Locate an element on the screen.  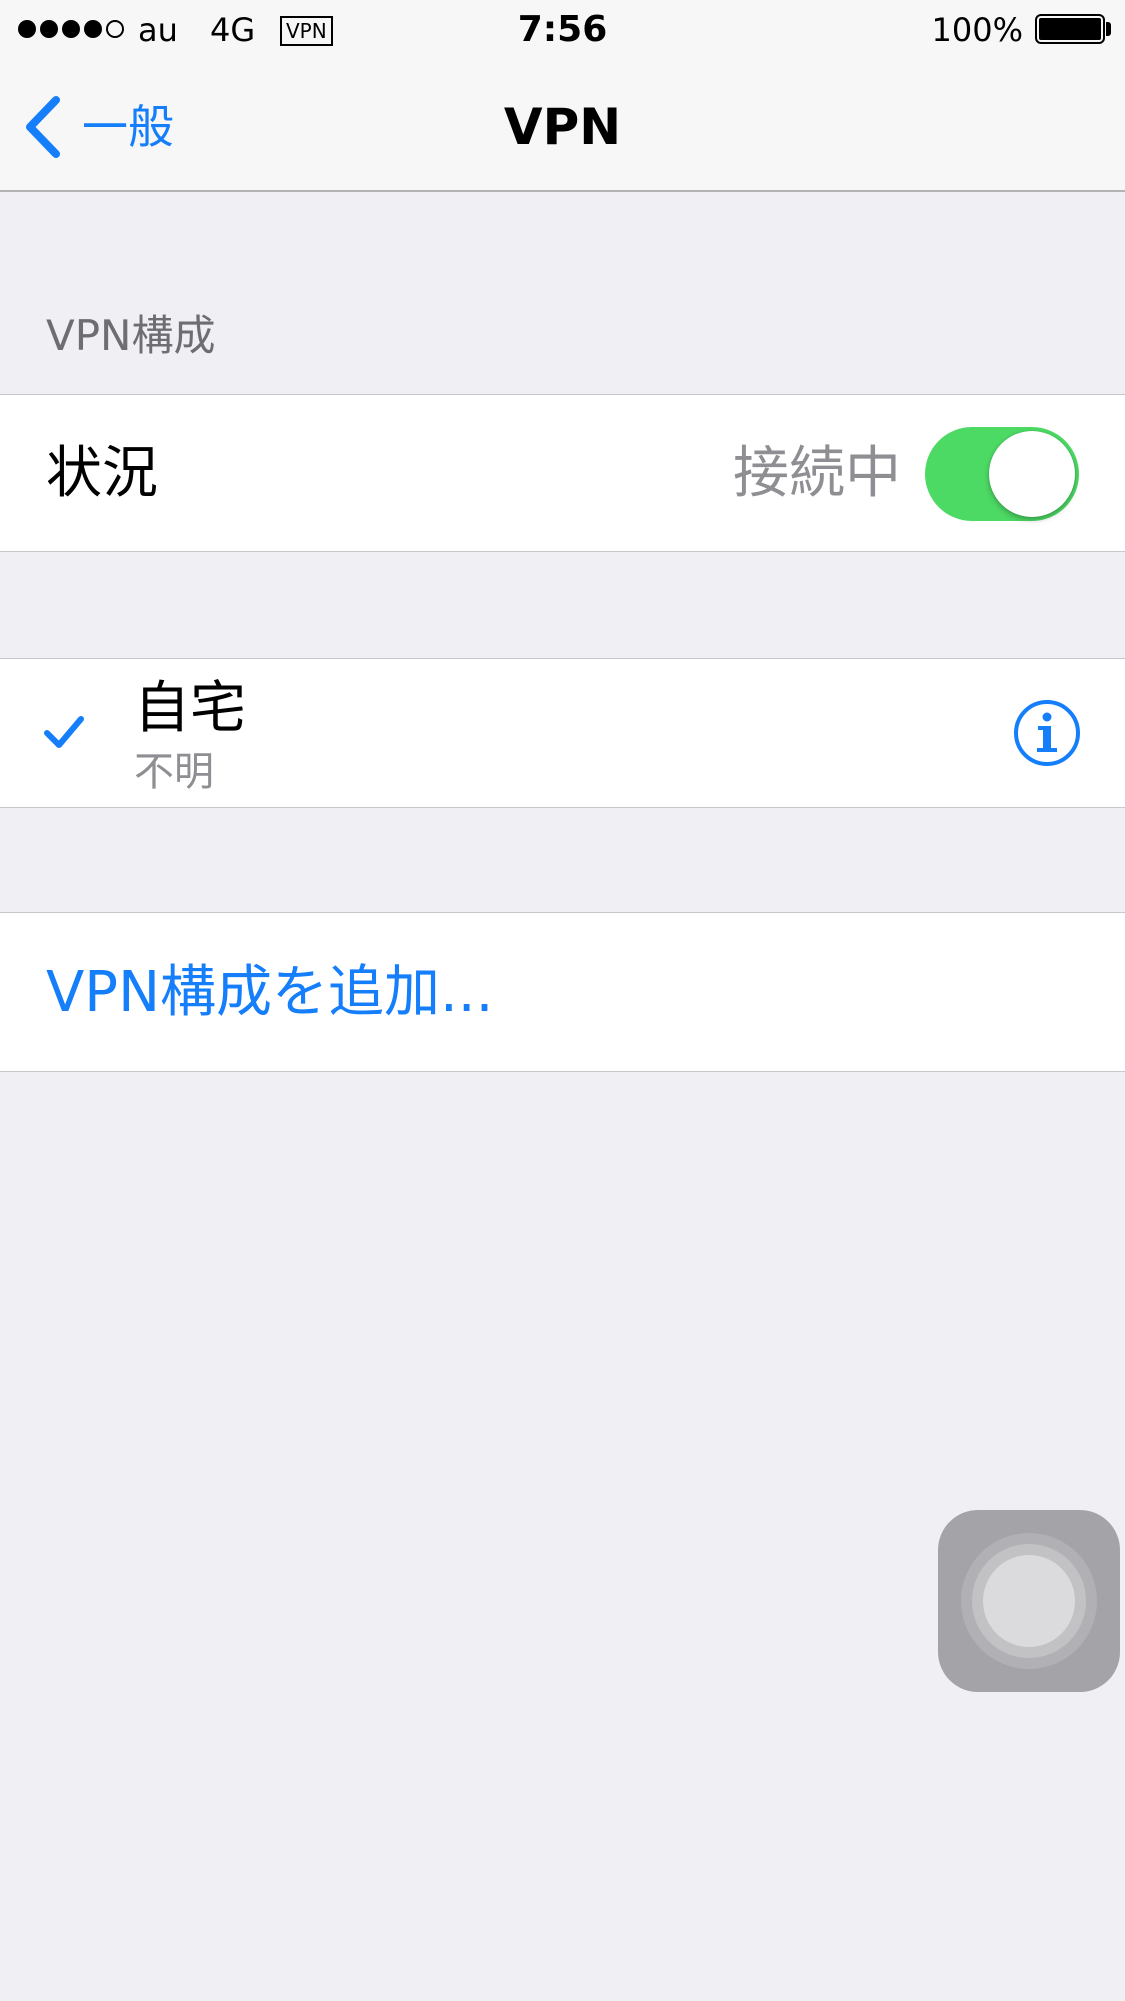
battery-cap is located at coordinates (1108, 29).